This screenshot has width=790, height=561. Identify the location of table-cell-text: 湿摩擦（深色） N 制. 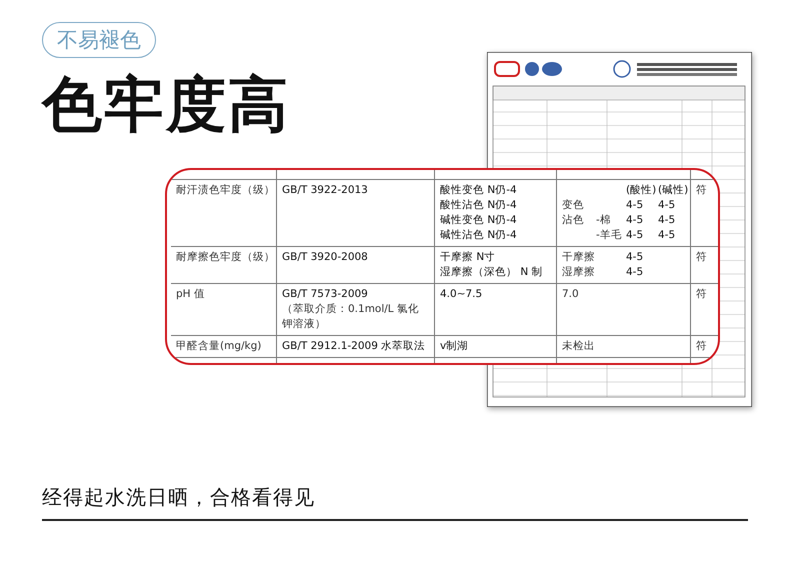
(492, 272).